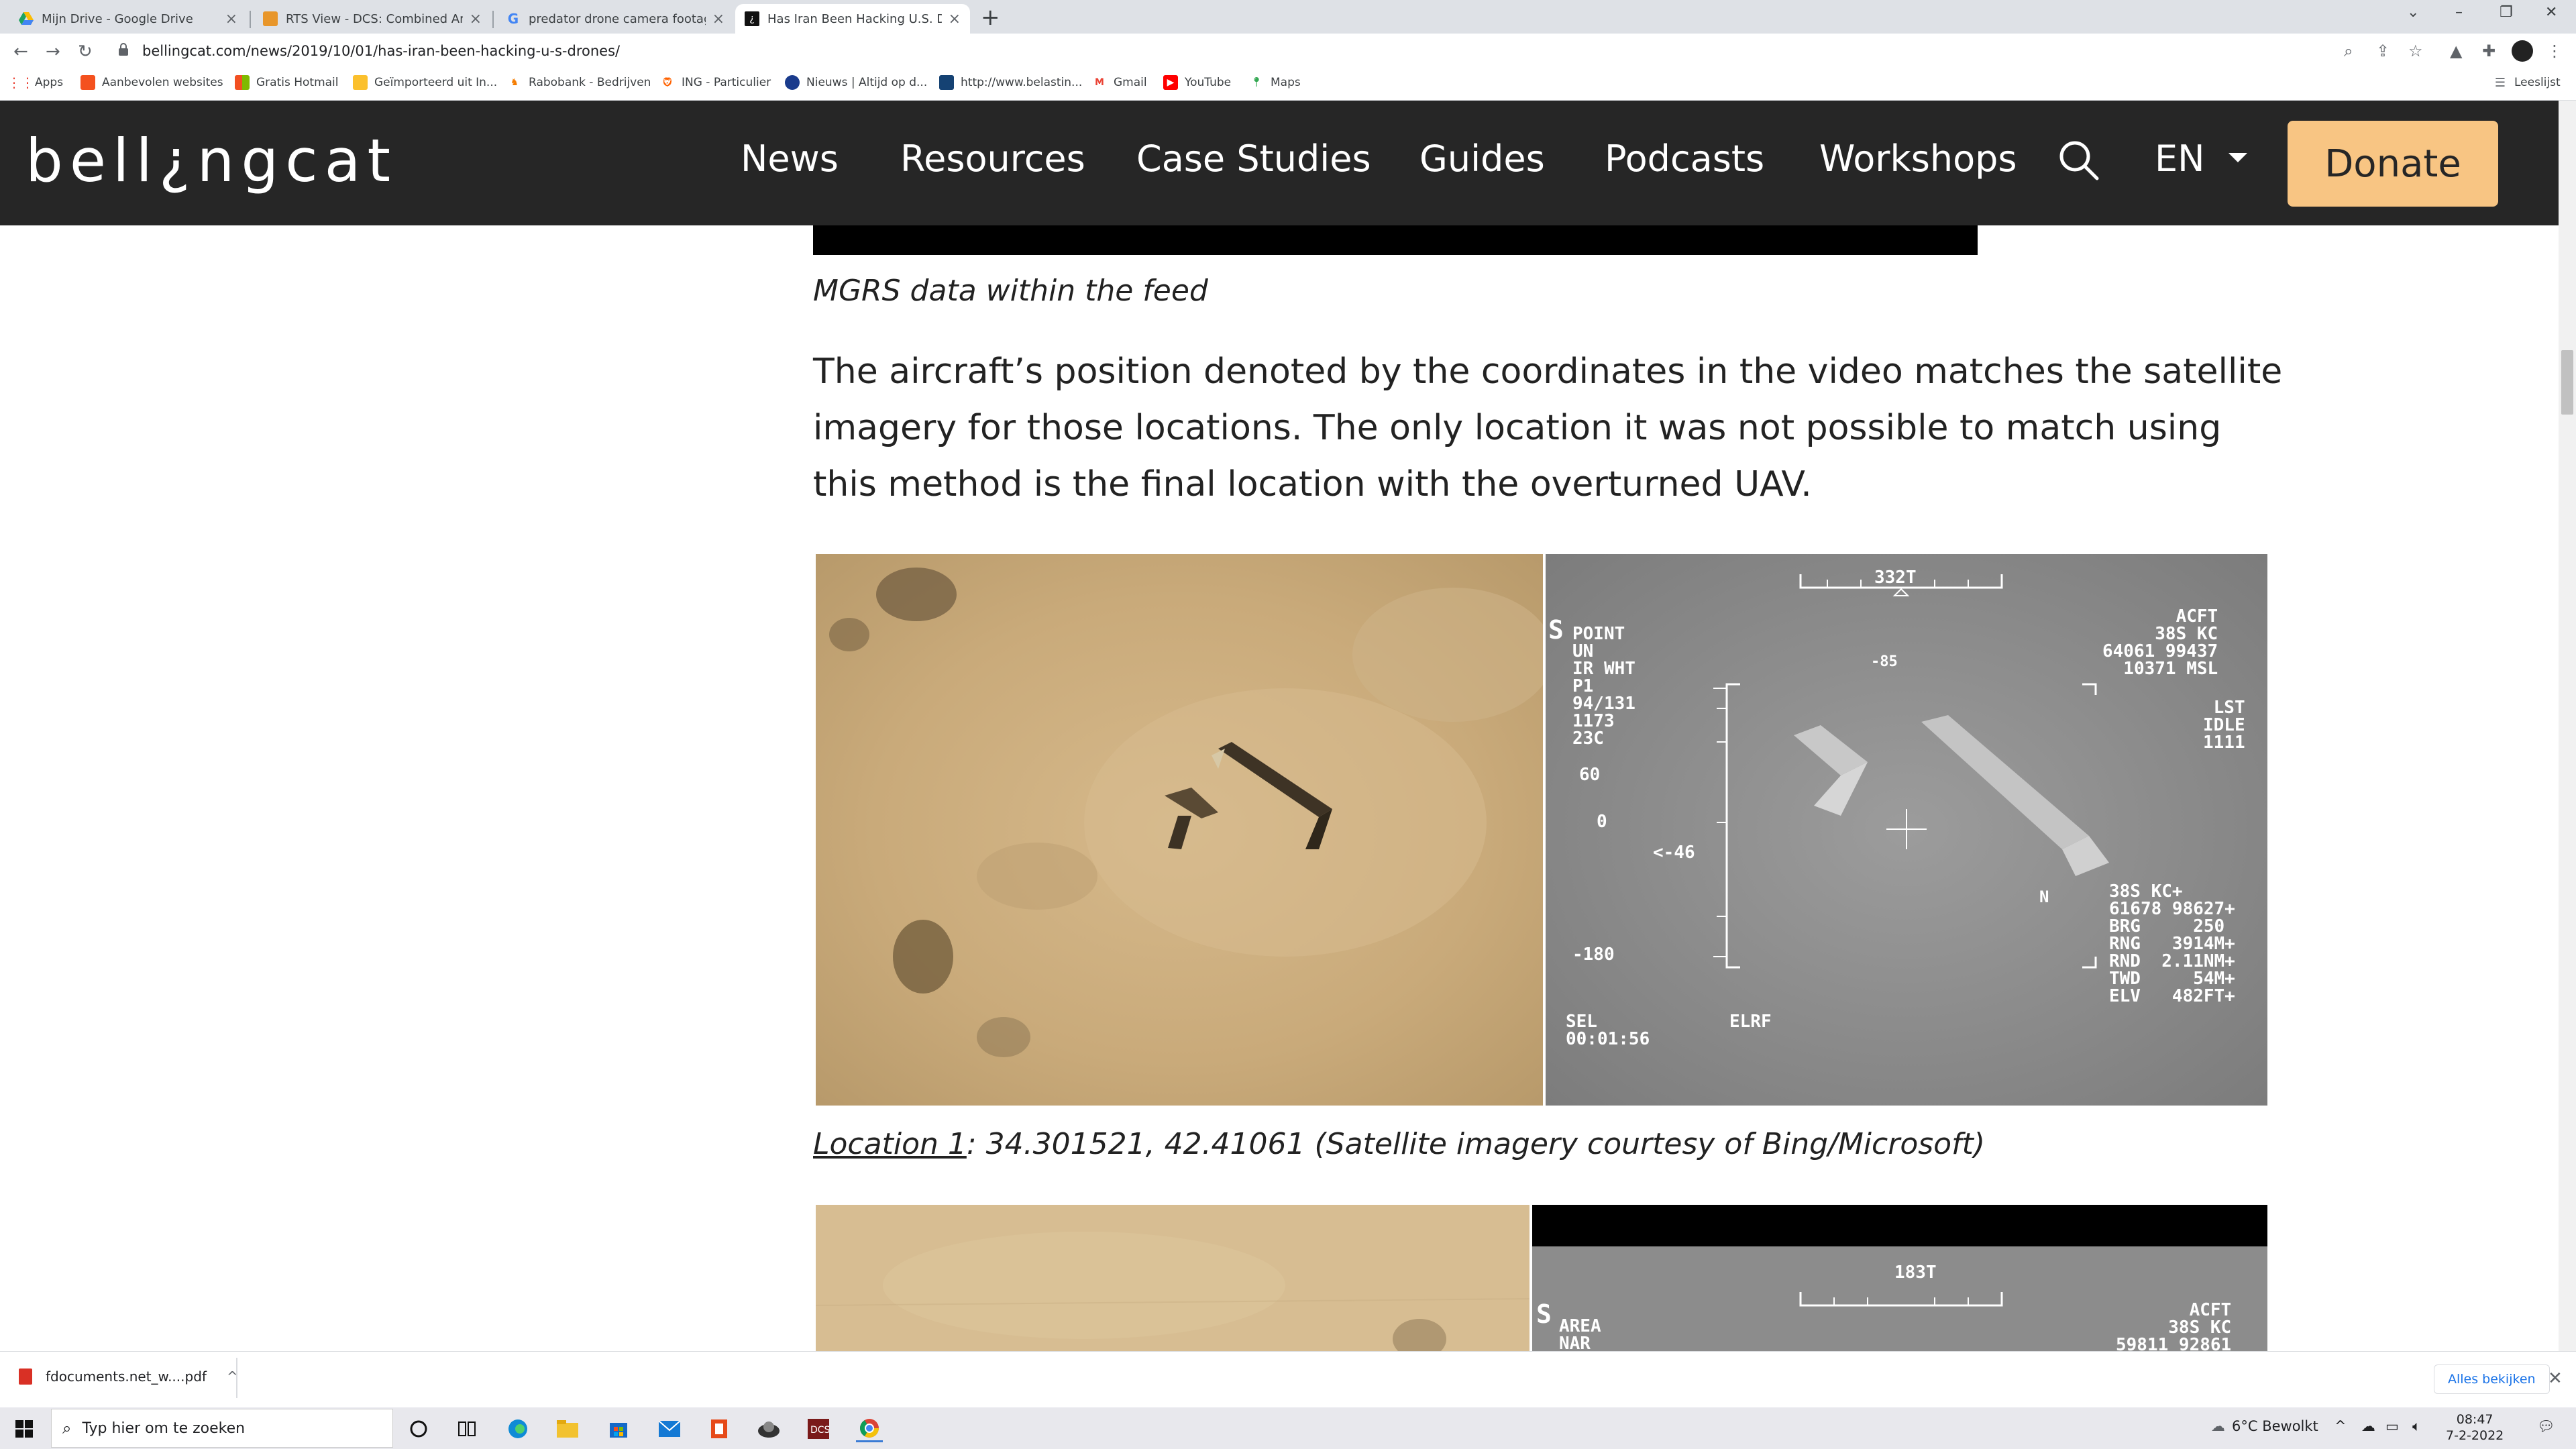  Describe the element at coordinates (2218, 1426) in the screenshot. I see `cloud-icon: ☁` at that location.